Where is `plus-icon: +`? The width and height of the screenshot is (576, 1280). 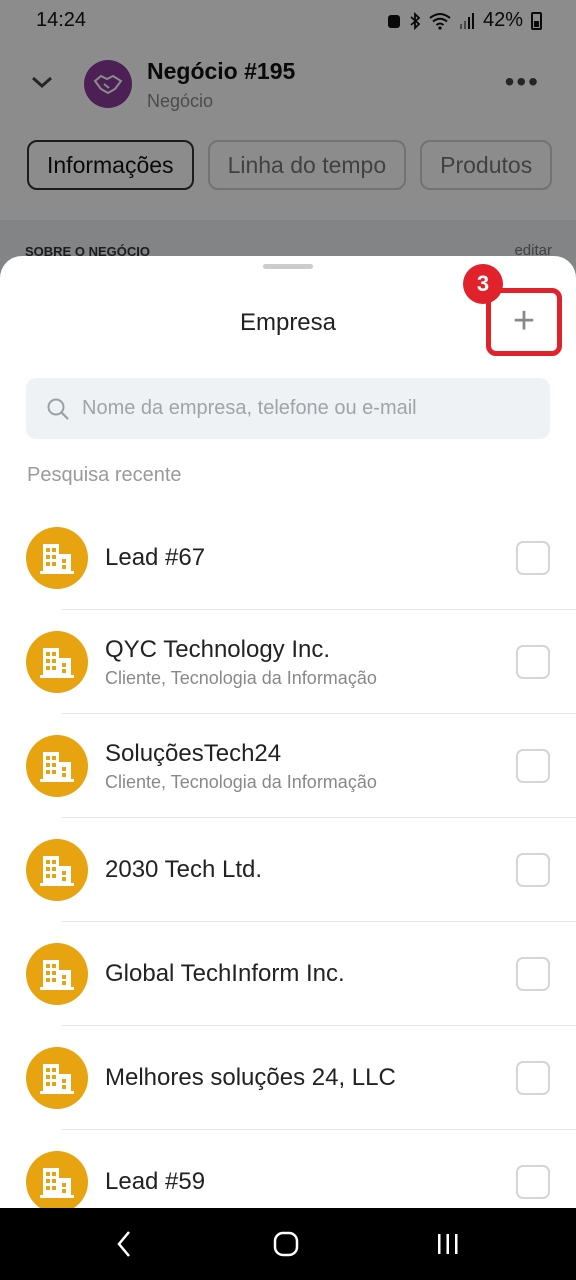
plus-icon: + is located at coordinates (524, 320).